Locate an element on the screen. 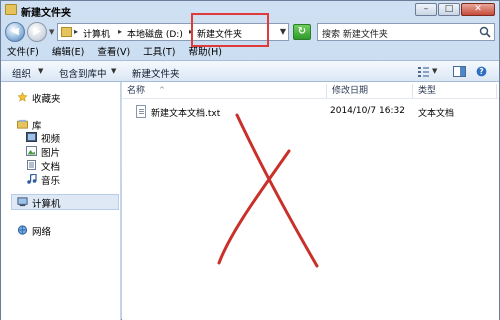 The height and width of the screenshot is (320, 500). window-controls: – □ ✕ is located at coordinates (455, 9).